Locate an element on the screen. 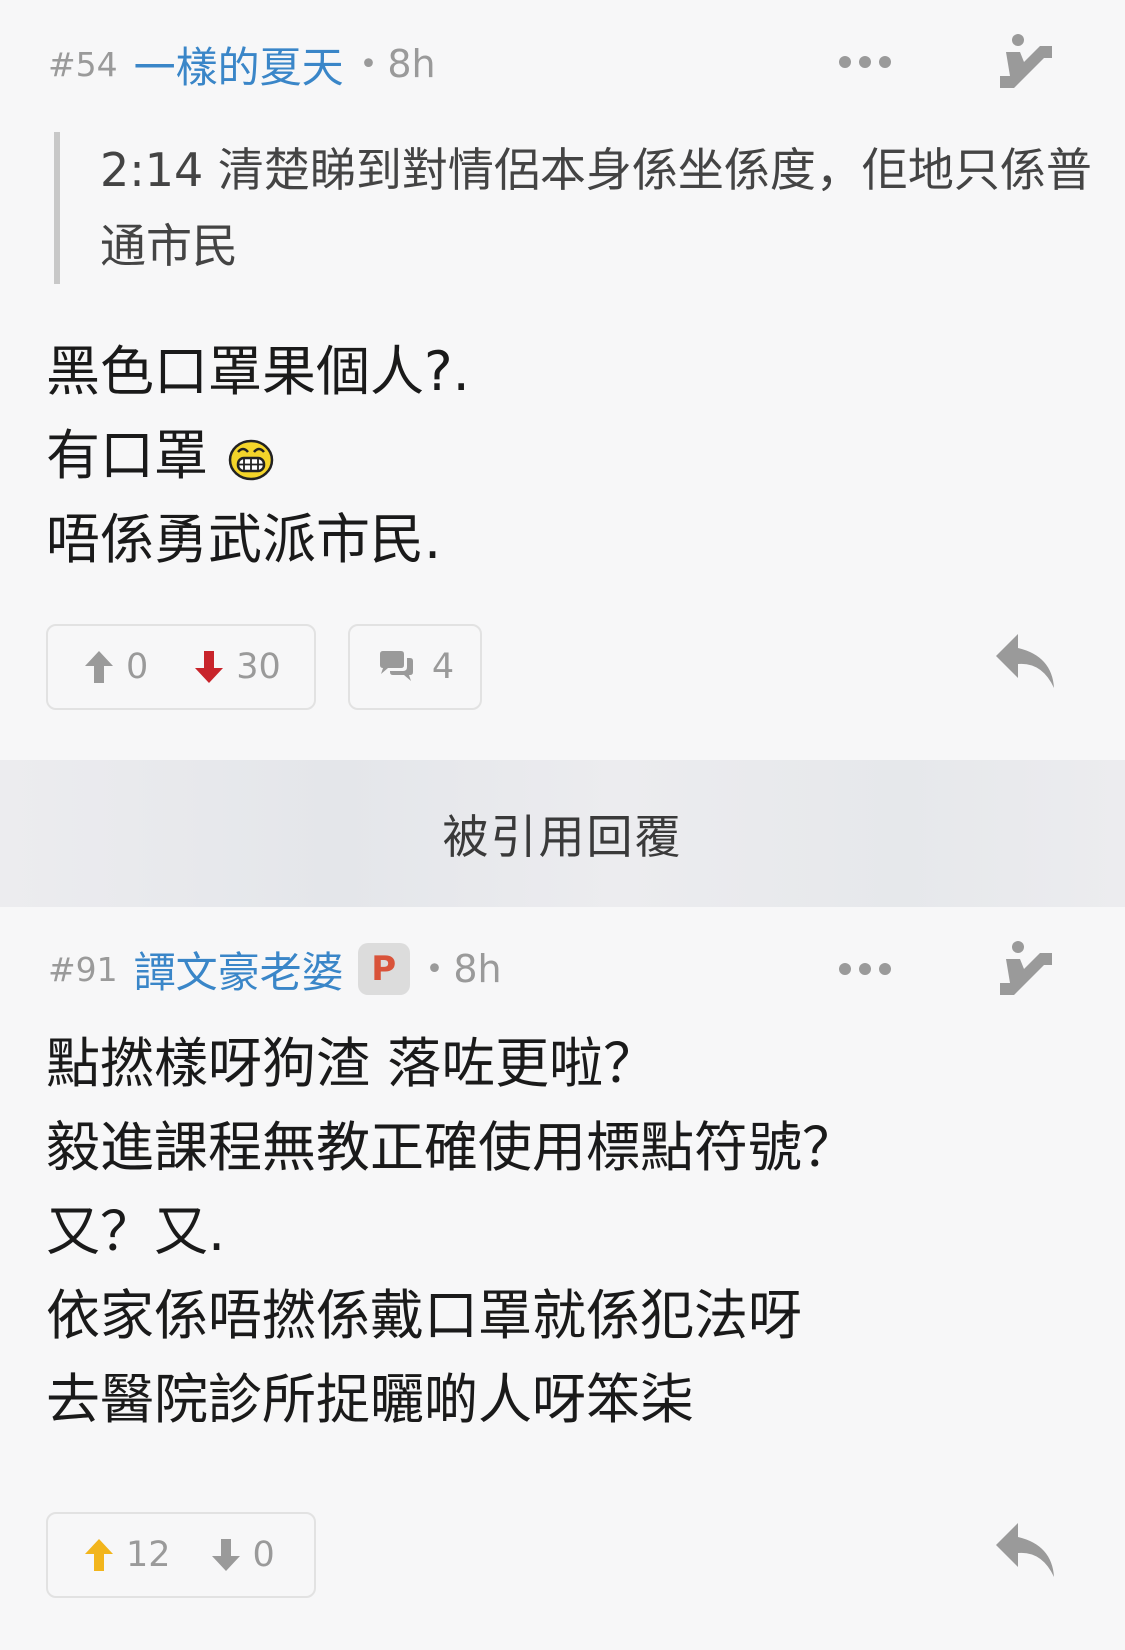  upvote-count: 0 is located at coordinates (137, 667).